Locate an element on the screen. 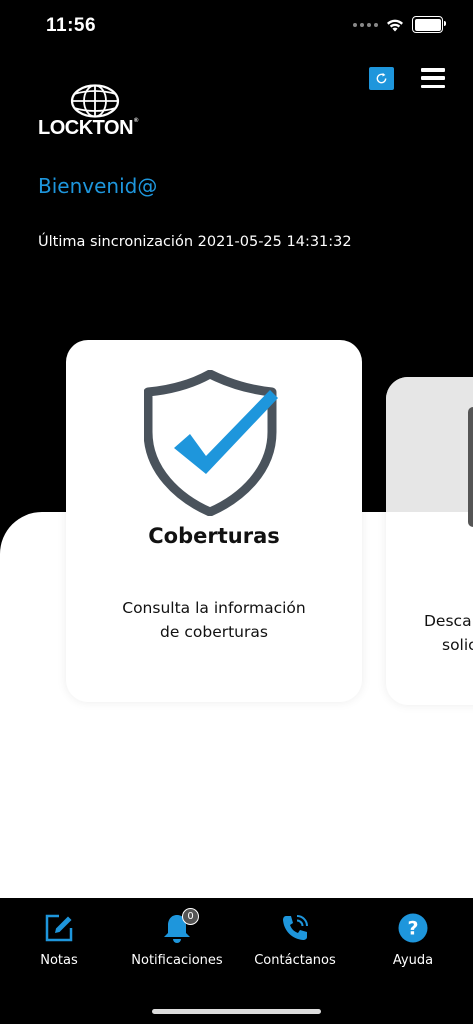 The image size is (473, 1024). notification-badge: 0 is located at coordinates (190, 916).